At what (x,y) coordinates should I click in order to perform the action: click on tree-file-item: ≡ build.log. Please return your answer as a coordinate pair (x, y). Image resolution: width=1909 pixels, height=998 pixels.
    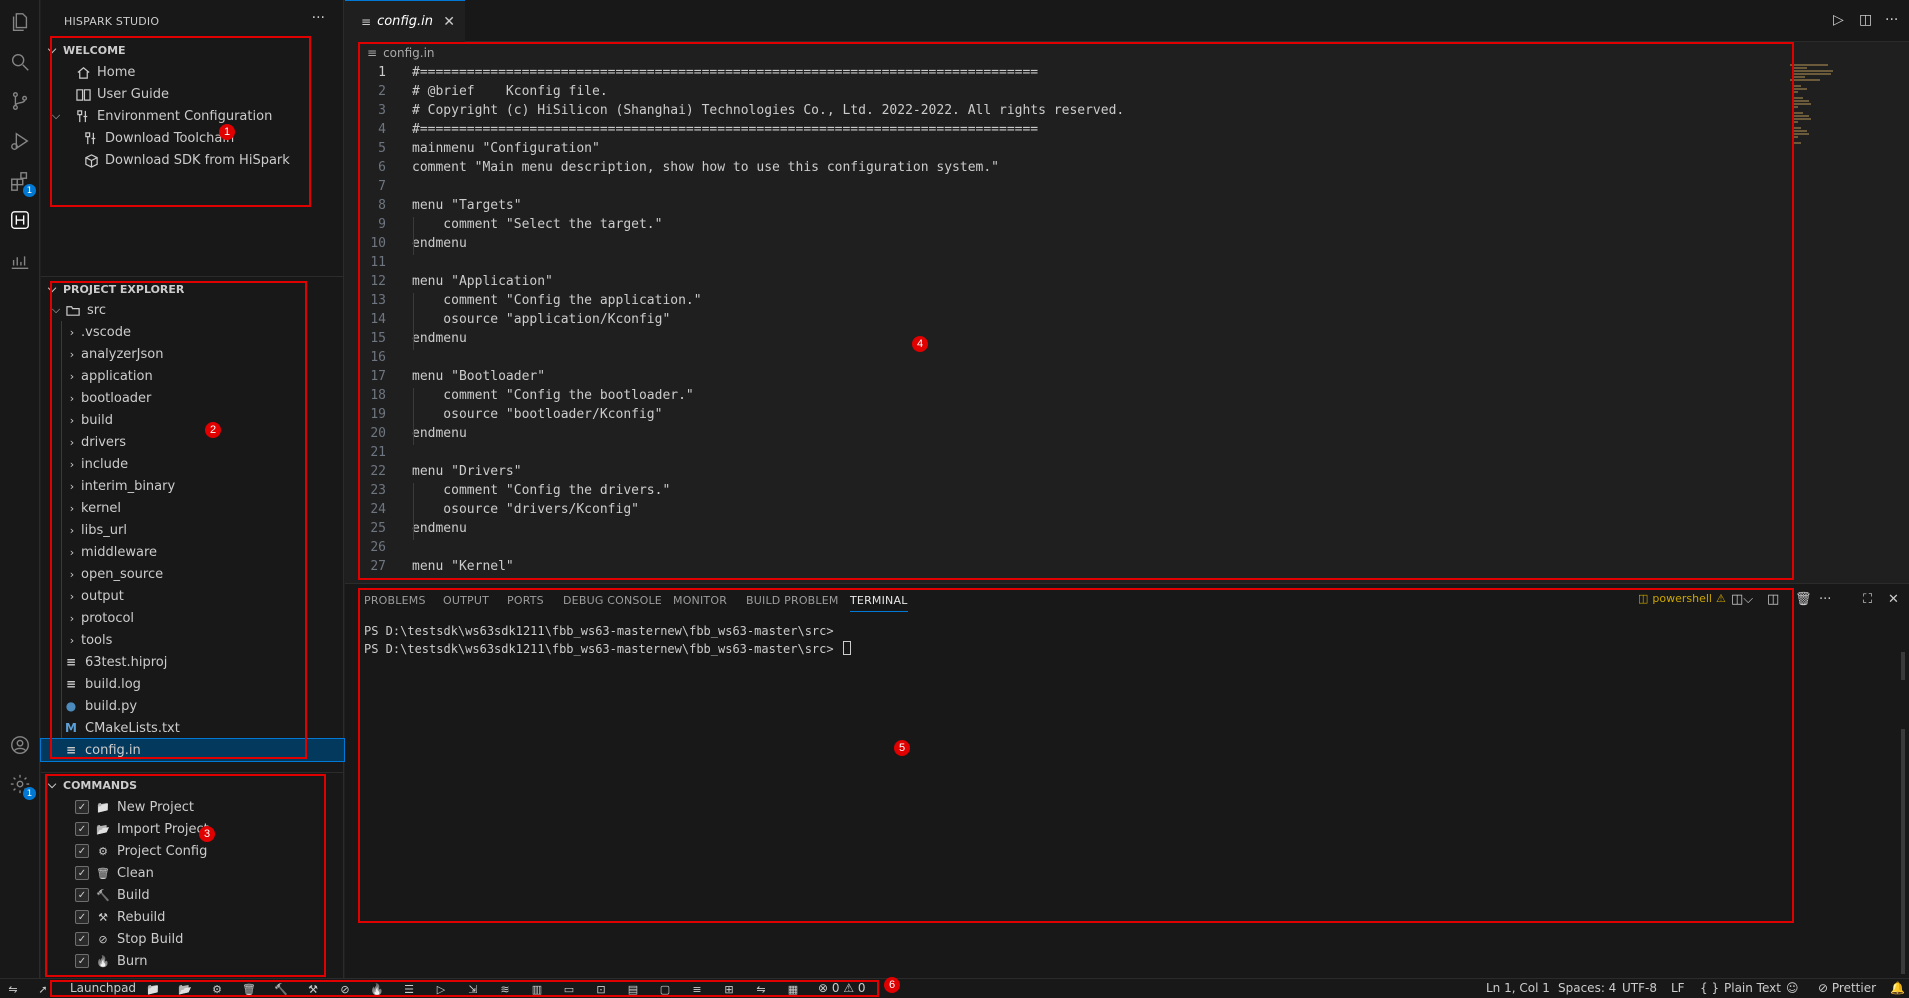
    Looking at the image, I should click on (192, 684).